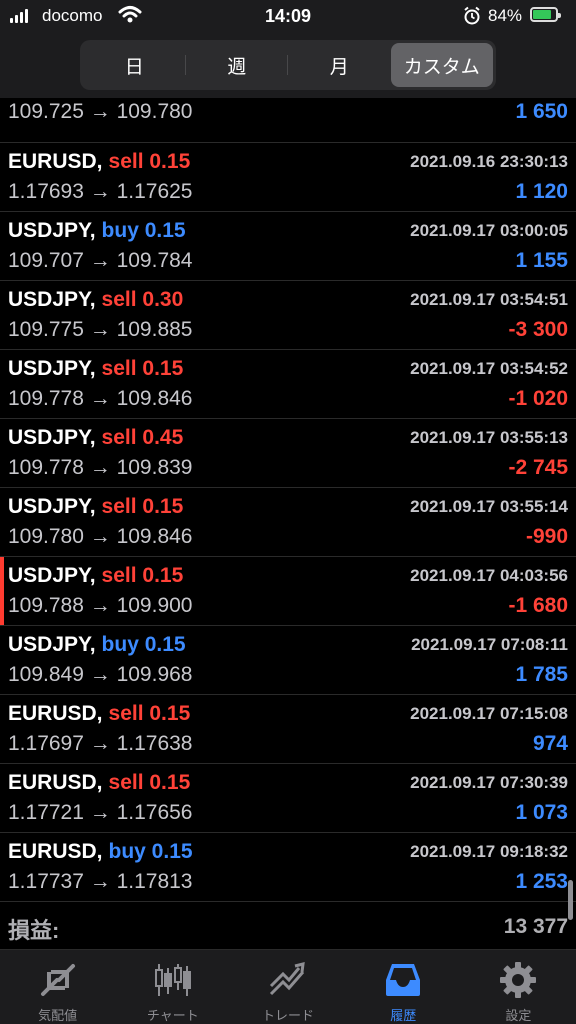  What do you see at coordinates (100, 260) in the screenshot?
I see `trade-prices: 109.707 → 109.784` at bounding box center [100, 260].